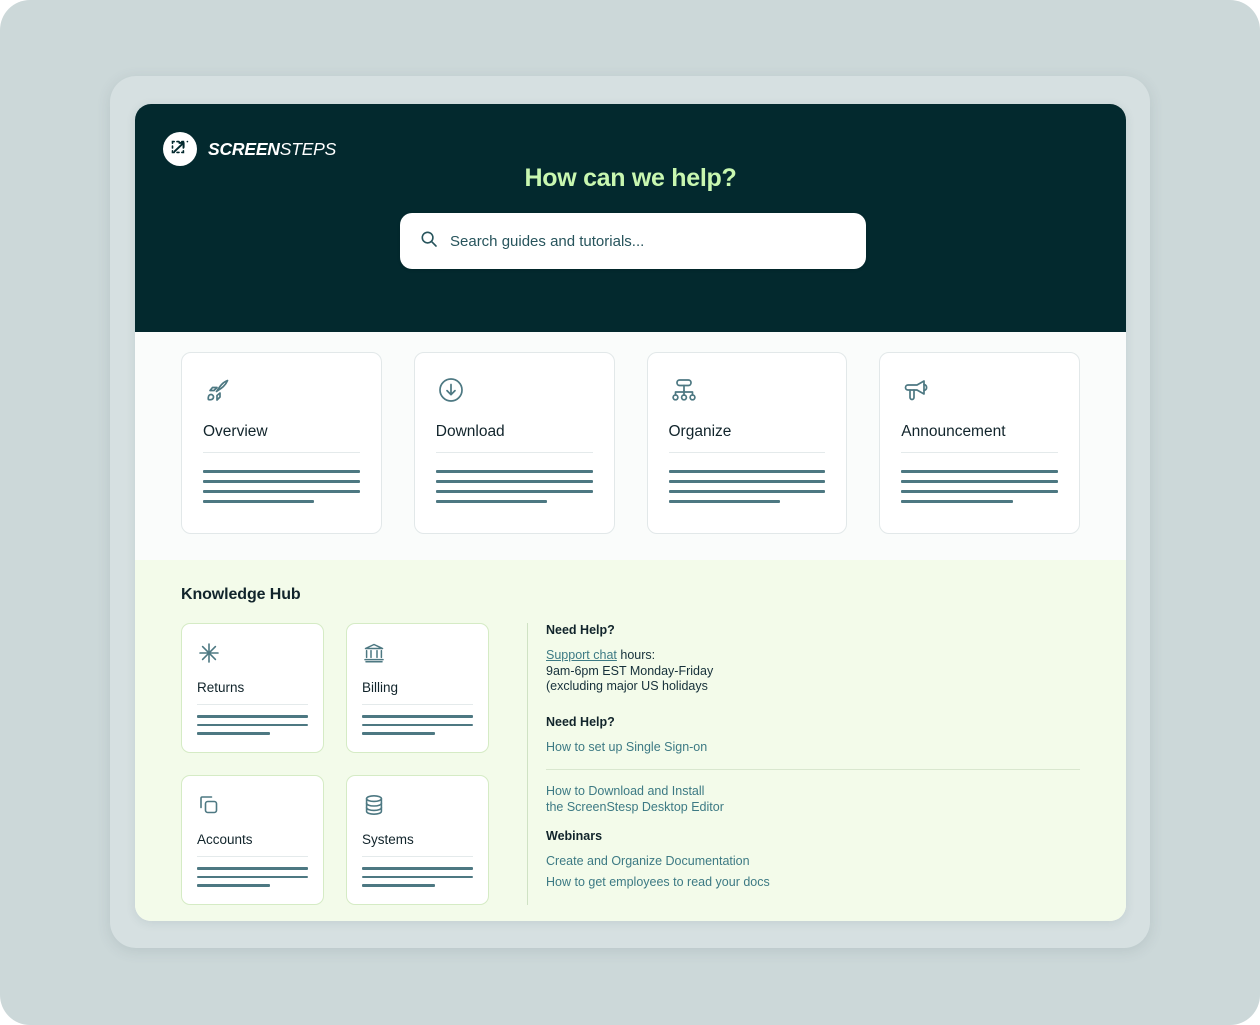 Image resolution: width=1260 pixels, height=1025 pixels. Describe the element at coordinates (953, 431) in the screenshot. I see `category-card-title: Announcement` at that location.